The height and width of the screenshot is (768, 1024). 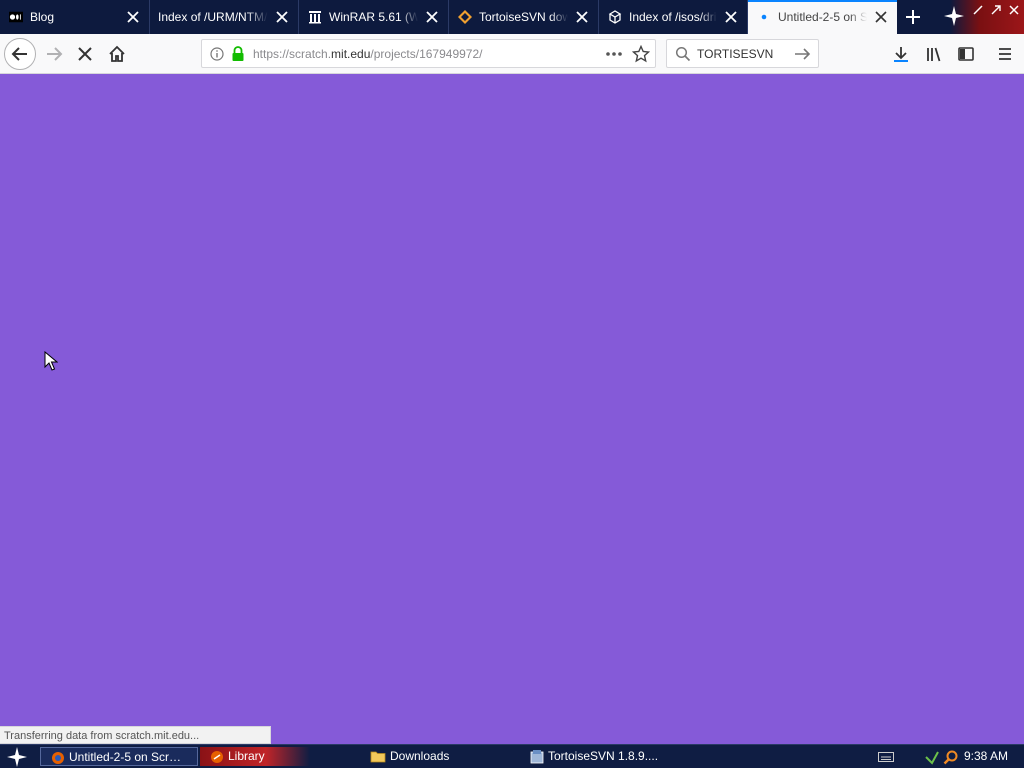 I want to click on installer-icon, so click(x=537, y=756).